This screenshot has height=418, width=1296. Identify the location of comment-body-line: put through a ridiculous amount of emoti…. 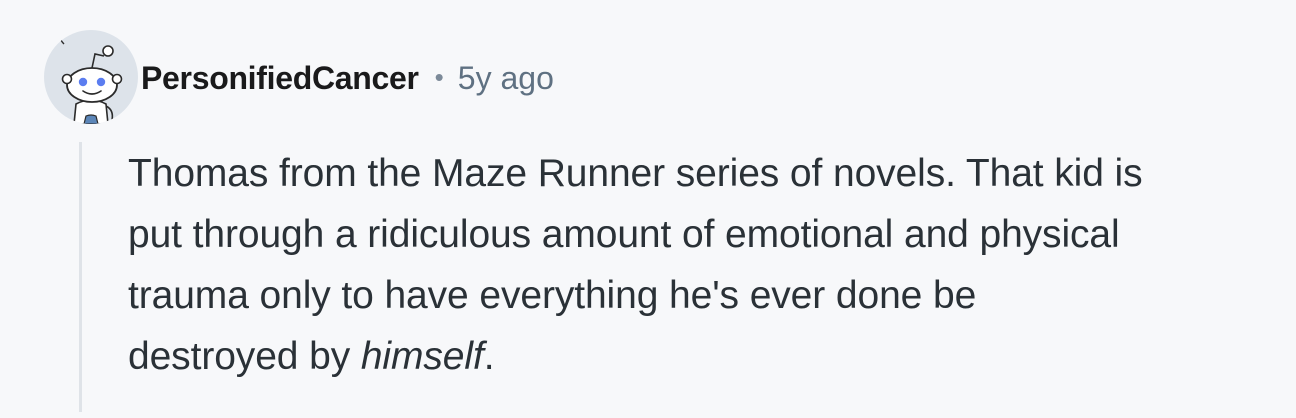
(624, 234).